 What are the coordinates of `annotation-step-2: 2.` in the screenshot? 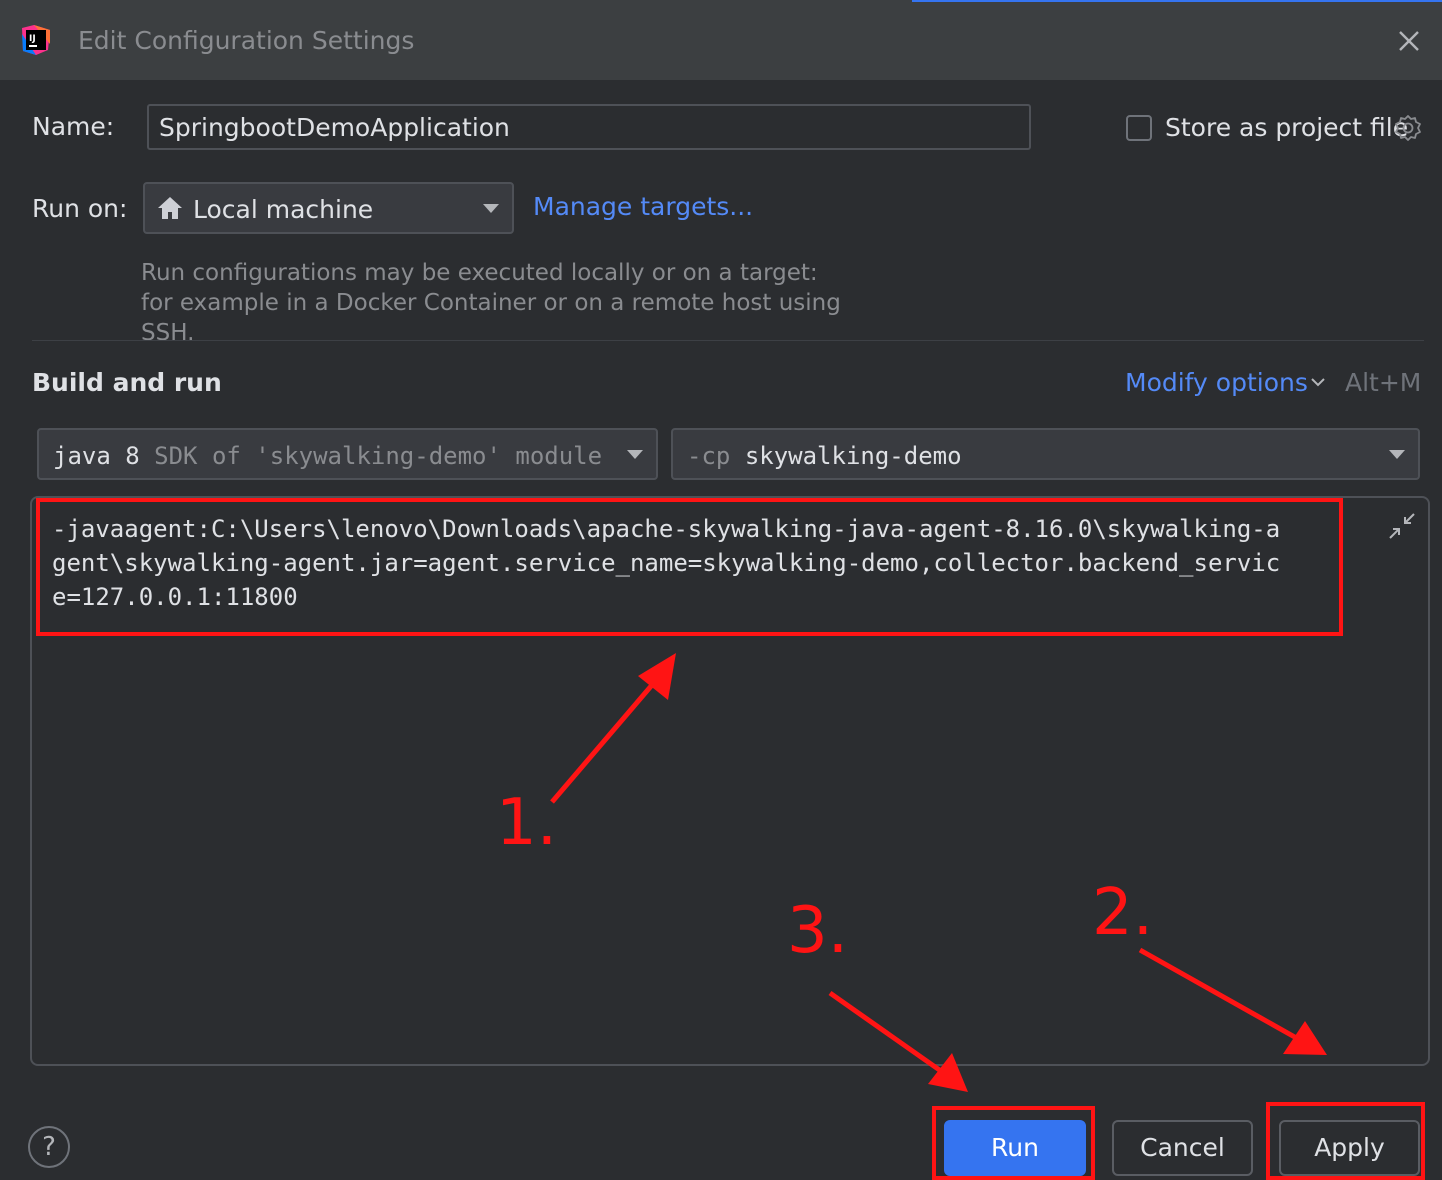 It's located at (1123, 913).